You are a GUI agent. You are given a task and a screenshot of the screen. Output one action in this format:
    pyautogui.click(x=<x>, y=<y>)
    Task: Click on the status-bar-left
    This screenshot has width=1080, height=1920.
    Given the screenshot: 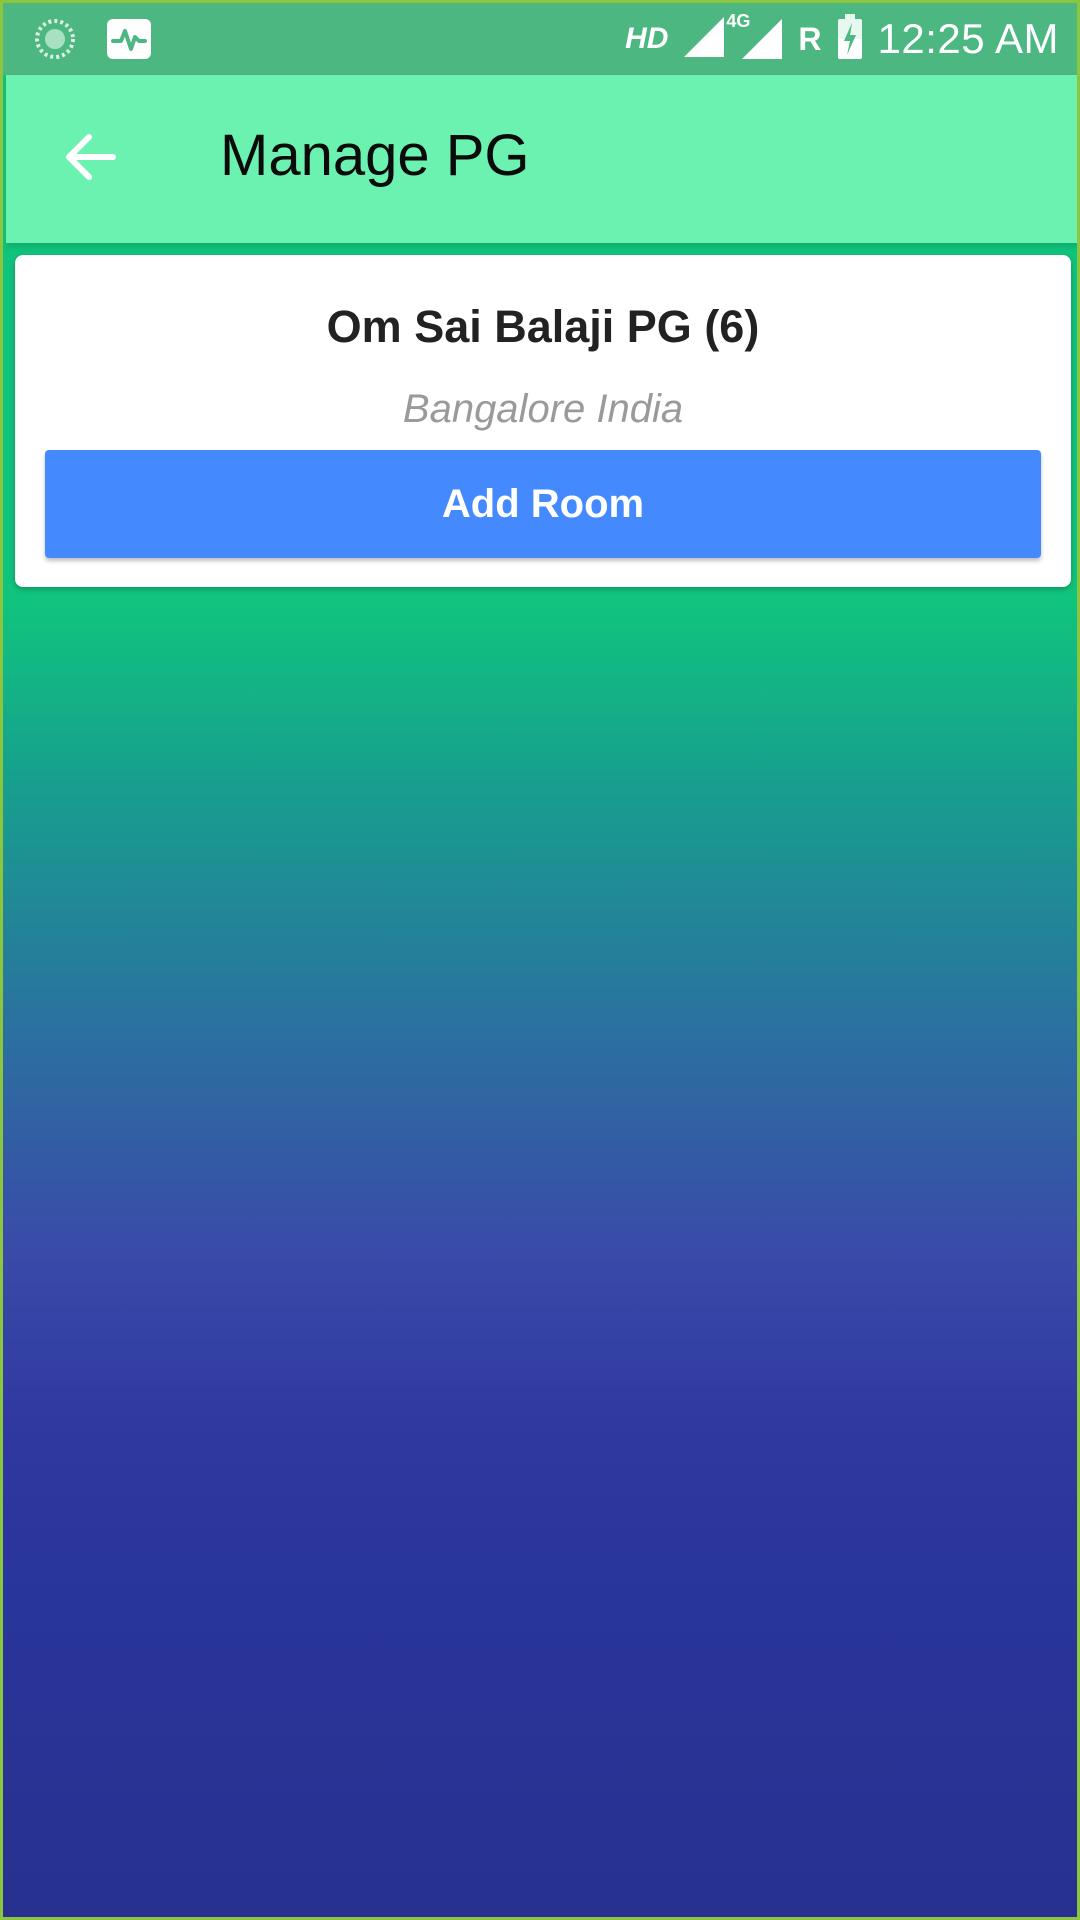 What is the action you would take?
    pyautogui.click(x=93, y=41)
    